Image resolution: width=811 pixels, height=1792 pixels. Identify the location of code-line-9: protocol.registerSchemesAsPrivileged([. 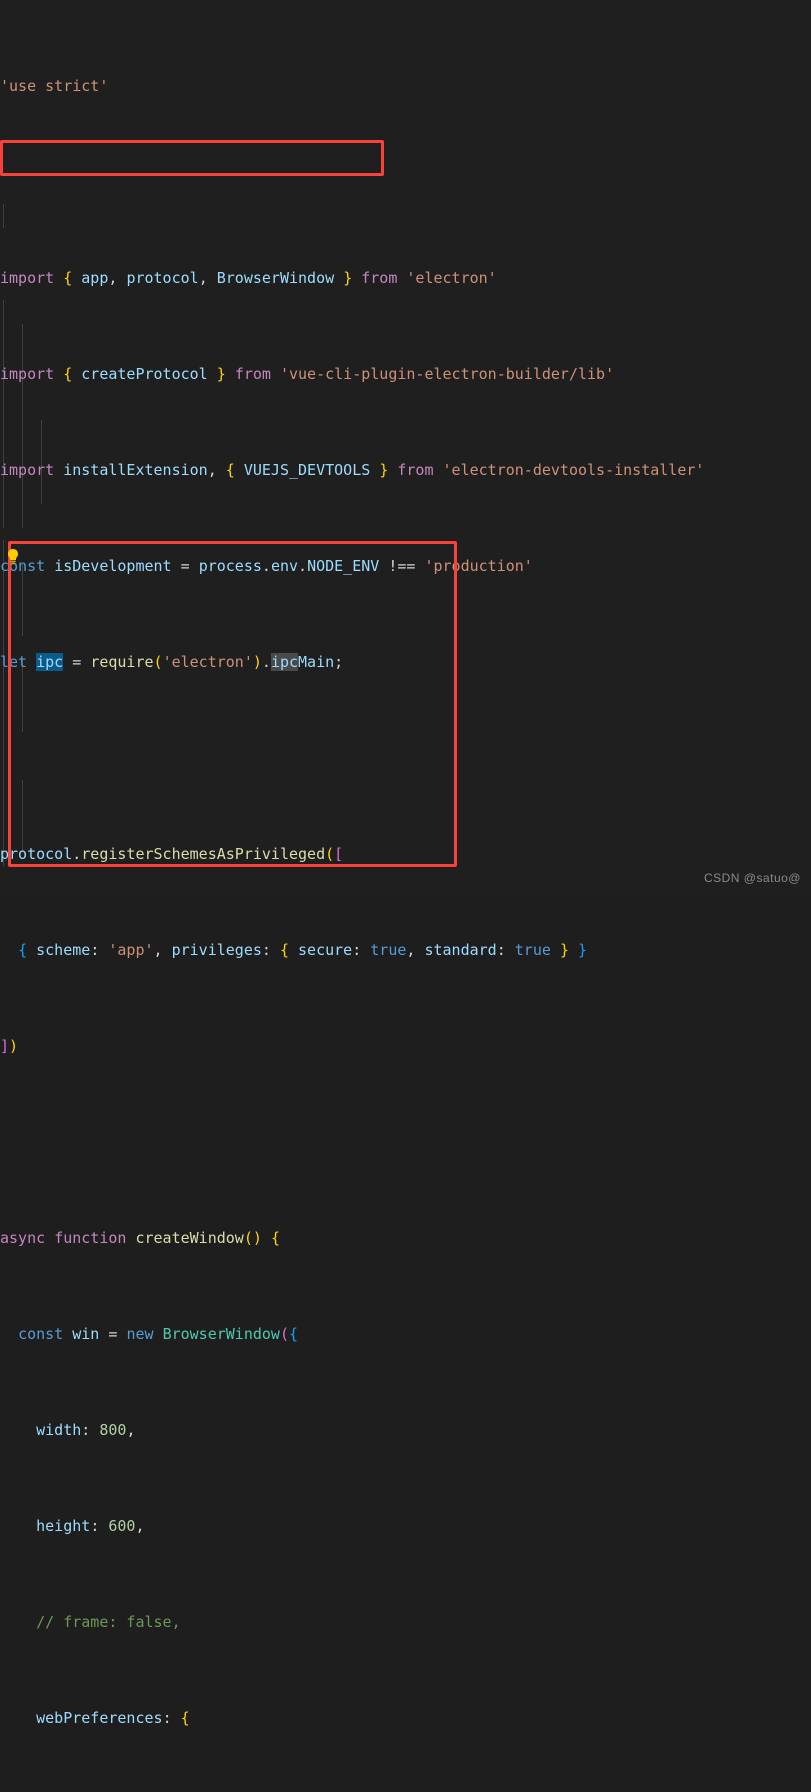
(405, 854).